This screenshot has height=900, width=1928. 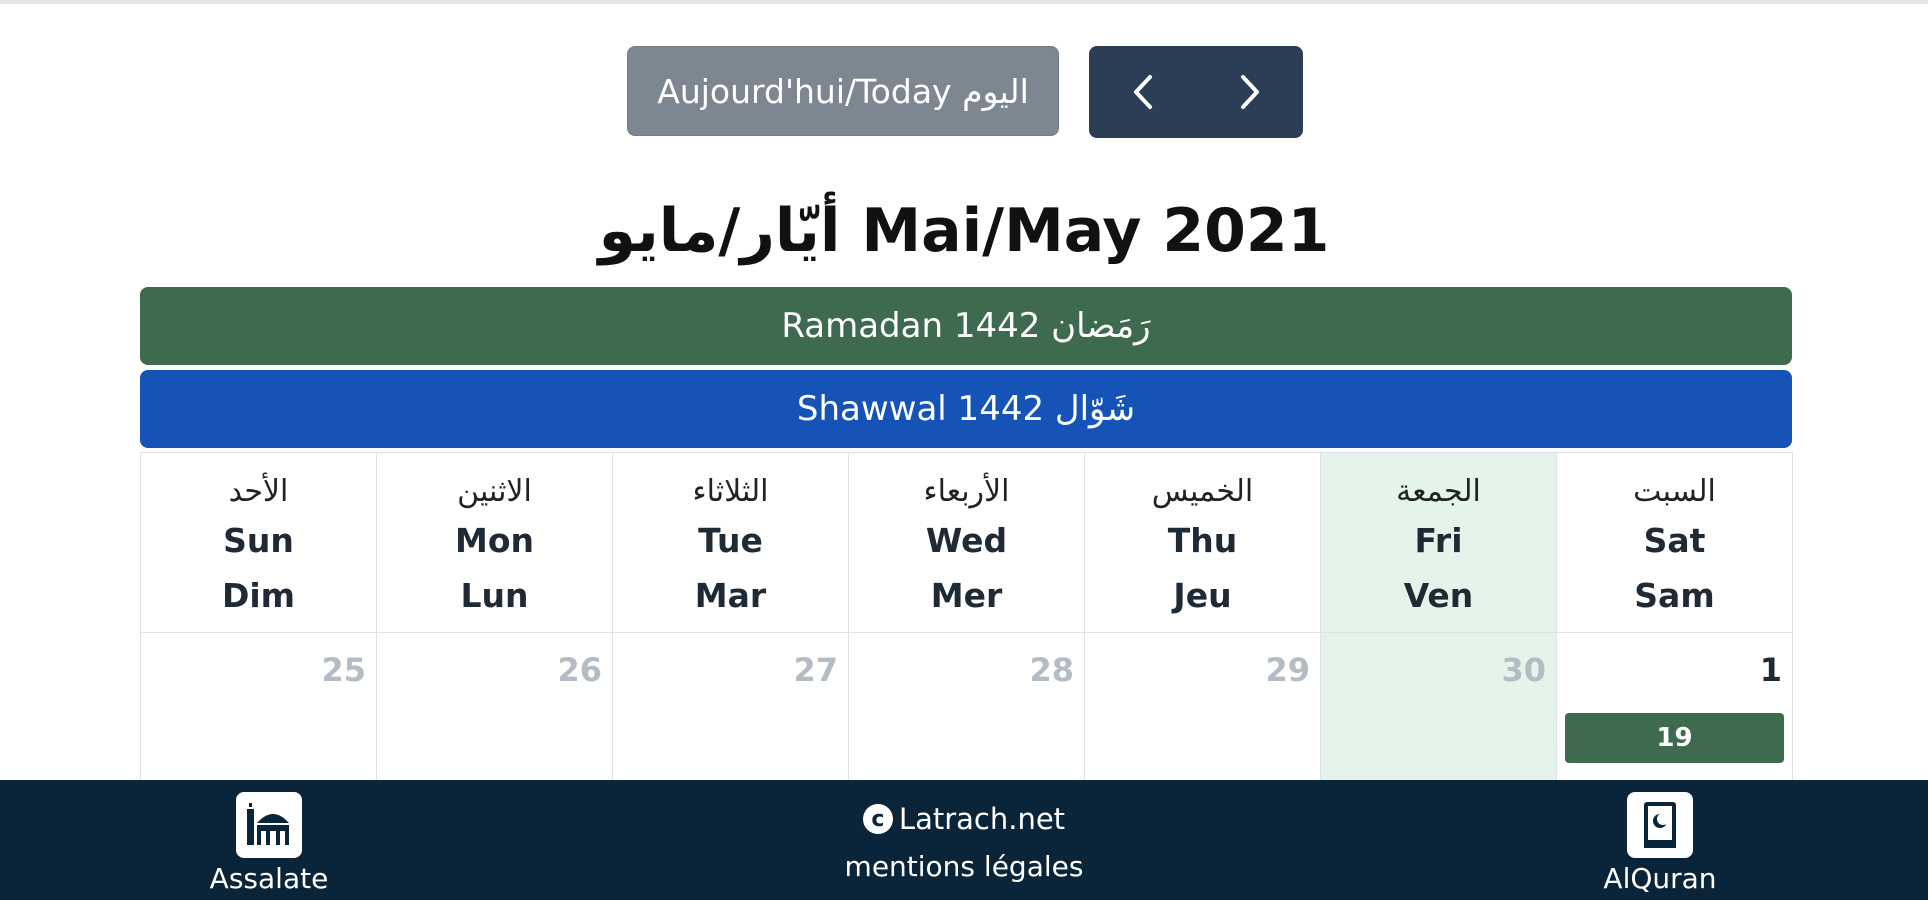 What do you see at coordinates (1770, 670) in the screenshot?
I see `day-number: 1` at bounding box center [1770, 670].